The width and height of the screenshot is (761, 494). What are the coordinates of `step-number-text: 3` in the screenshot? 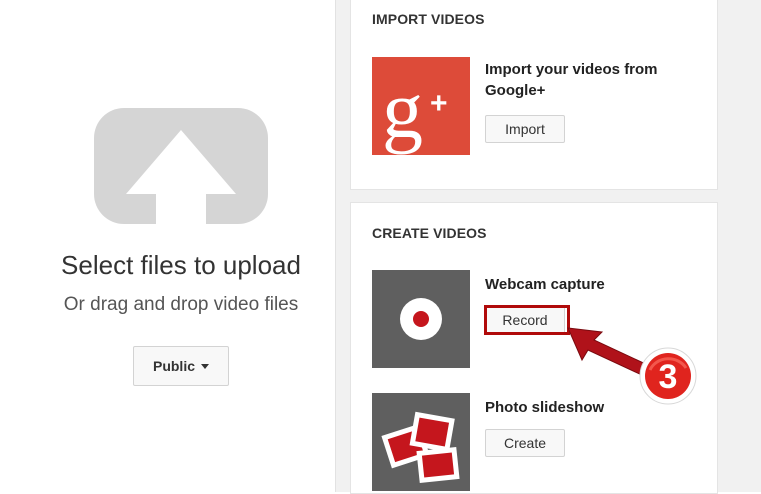 It's located at (668, 377).